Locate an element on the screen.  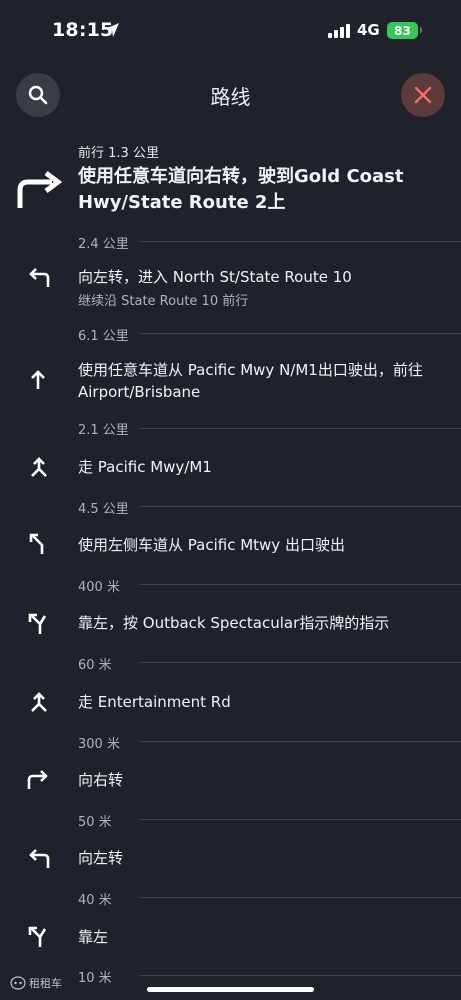
step-distance: 400 米 is located at coordinates (99, 587).